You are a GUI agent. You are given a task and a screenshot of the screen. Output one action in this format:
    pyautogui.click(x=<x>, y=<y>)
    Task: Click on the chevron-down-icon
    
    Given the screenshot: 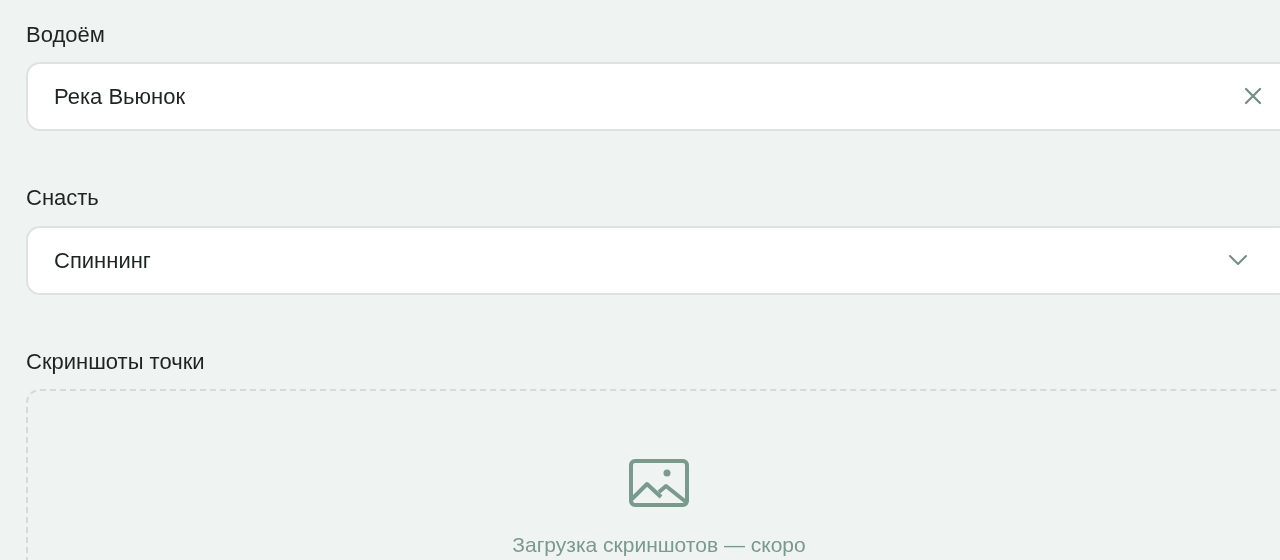 What is the action you would take?
    pyautogui.click(x=1238, y=260)
    